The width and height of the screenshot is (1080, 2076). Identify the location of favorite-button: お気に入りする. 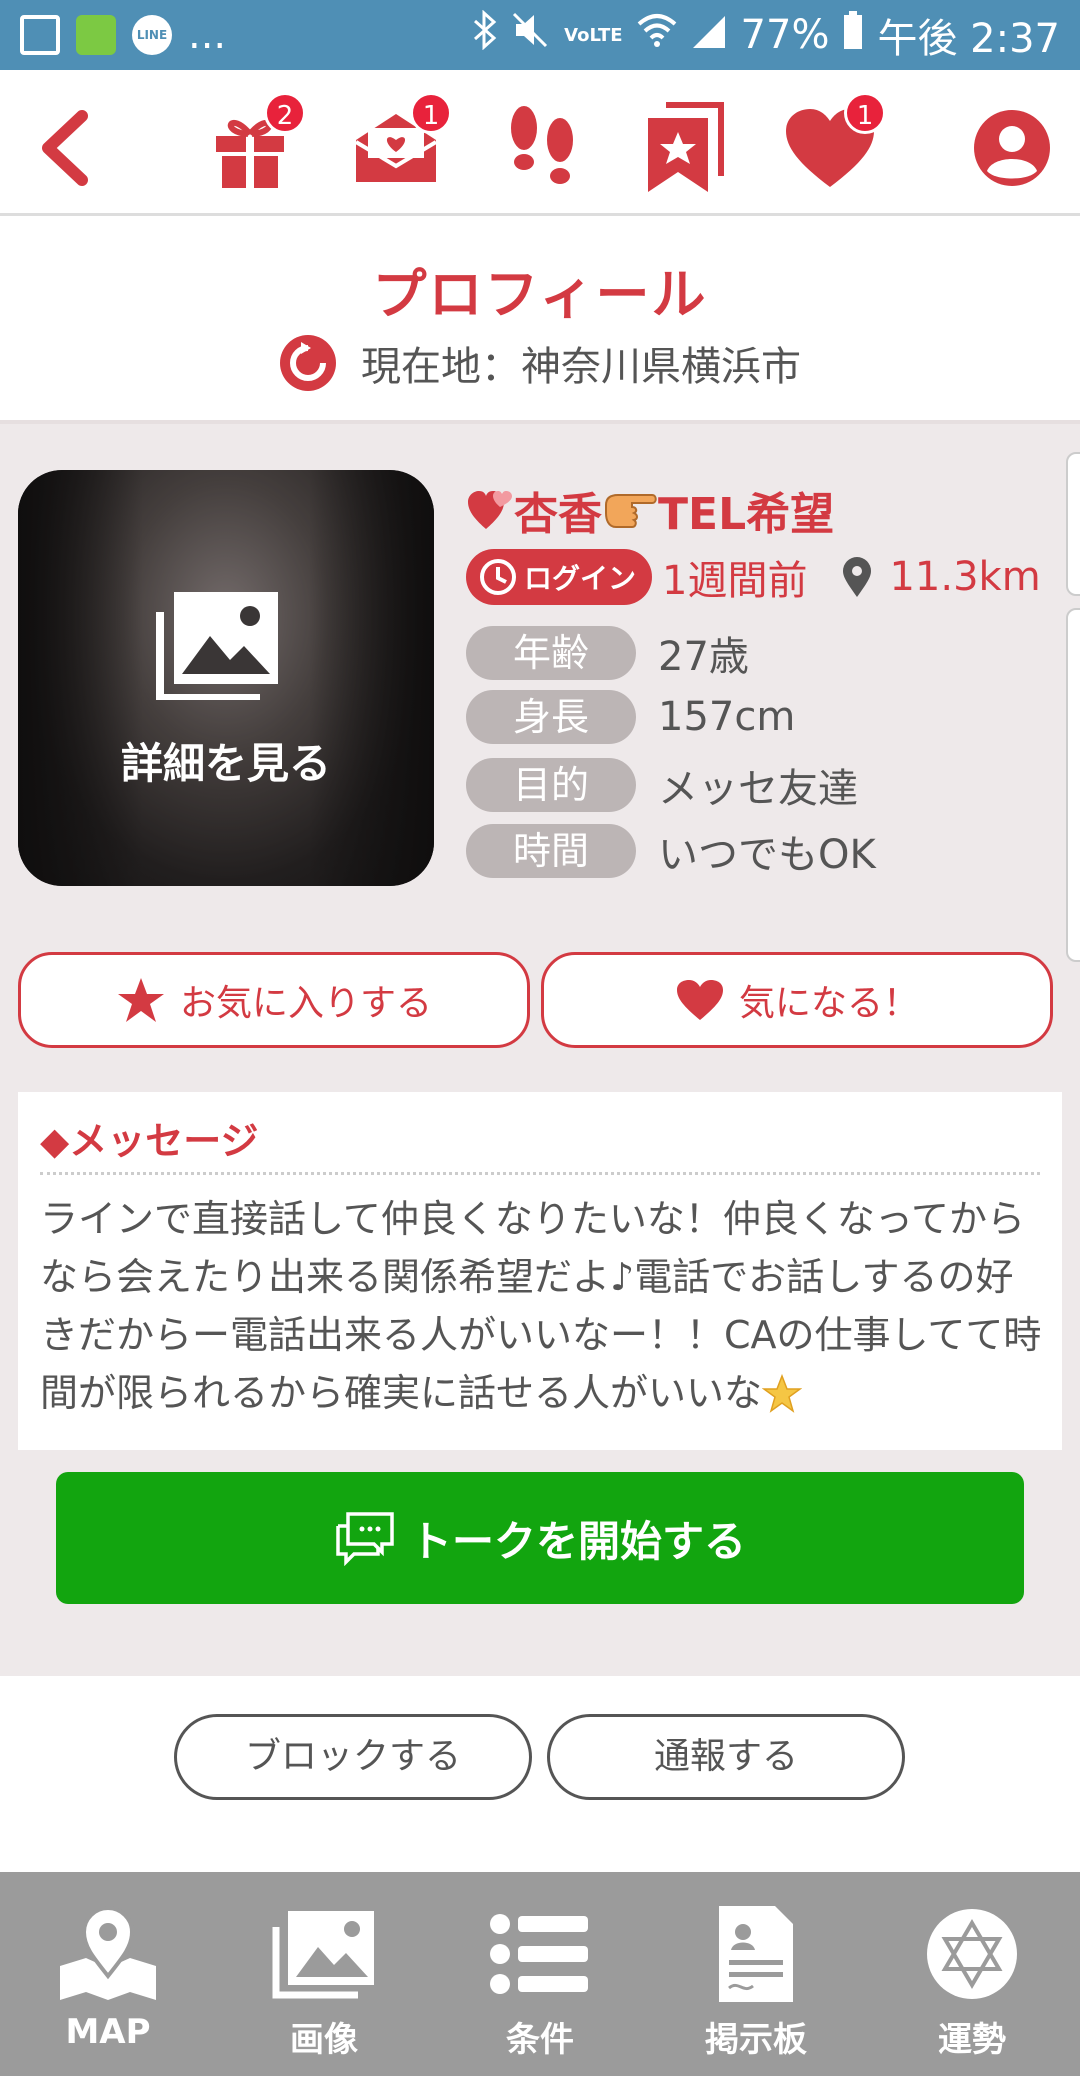
(274, 1000).